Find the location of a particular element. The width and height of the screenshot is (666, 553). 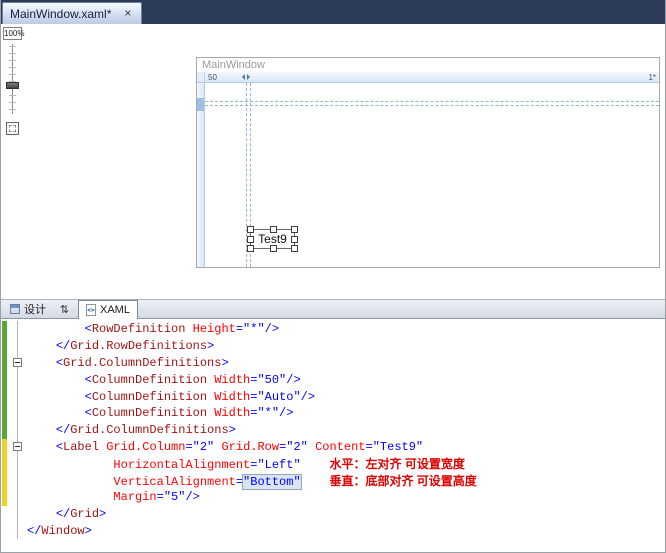

selected-label-control: Test9 is located at coordinates (272, 239).